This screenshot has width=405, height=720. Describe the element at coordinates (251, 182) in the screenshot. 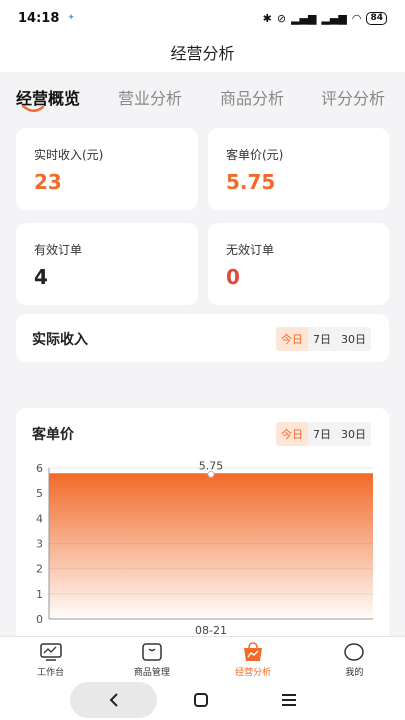

I see `metric-value: 5.75` at that location.